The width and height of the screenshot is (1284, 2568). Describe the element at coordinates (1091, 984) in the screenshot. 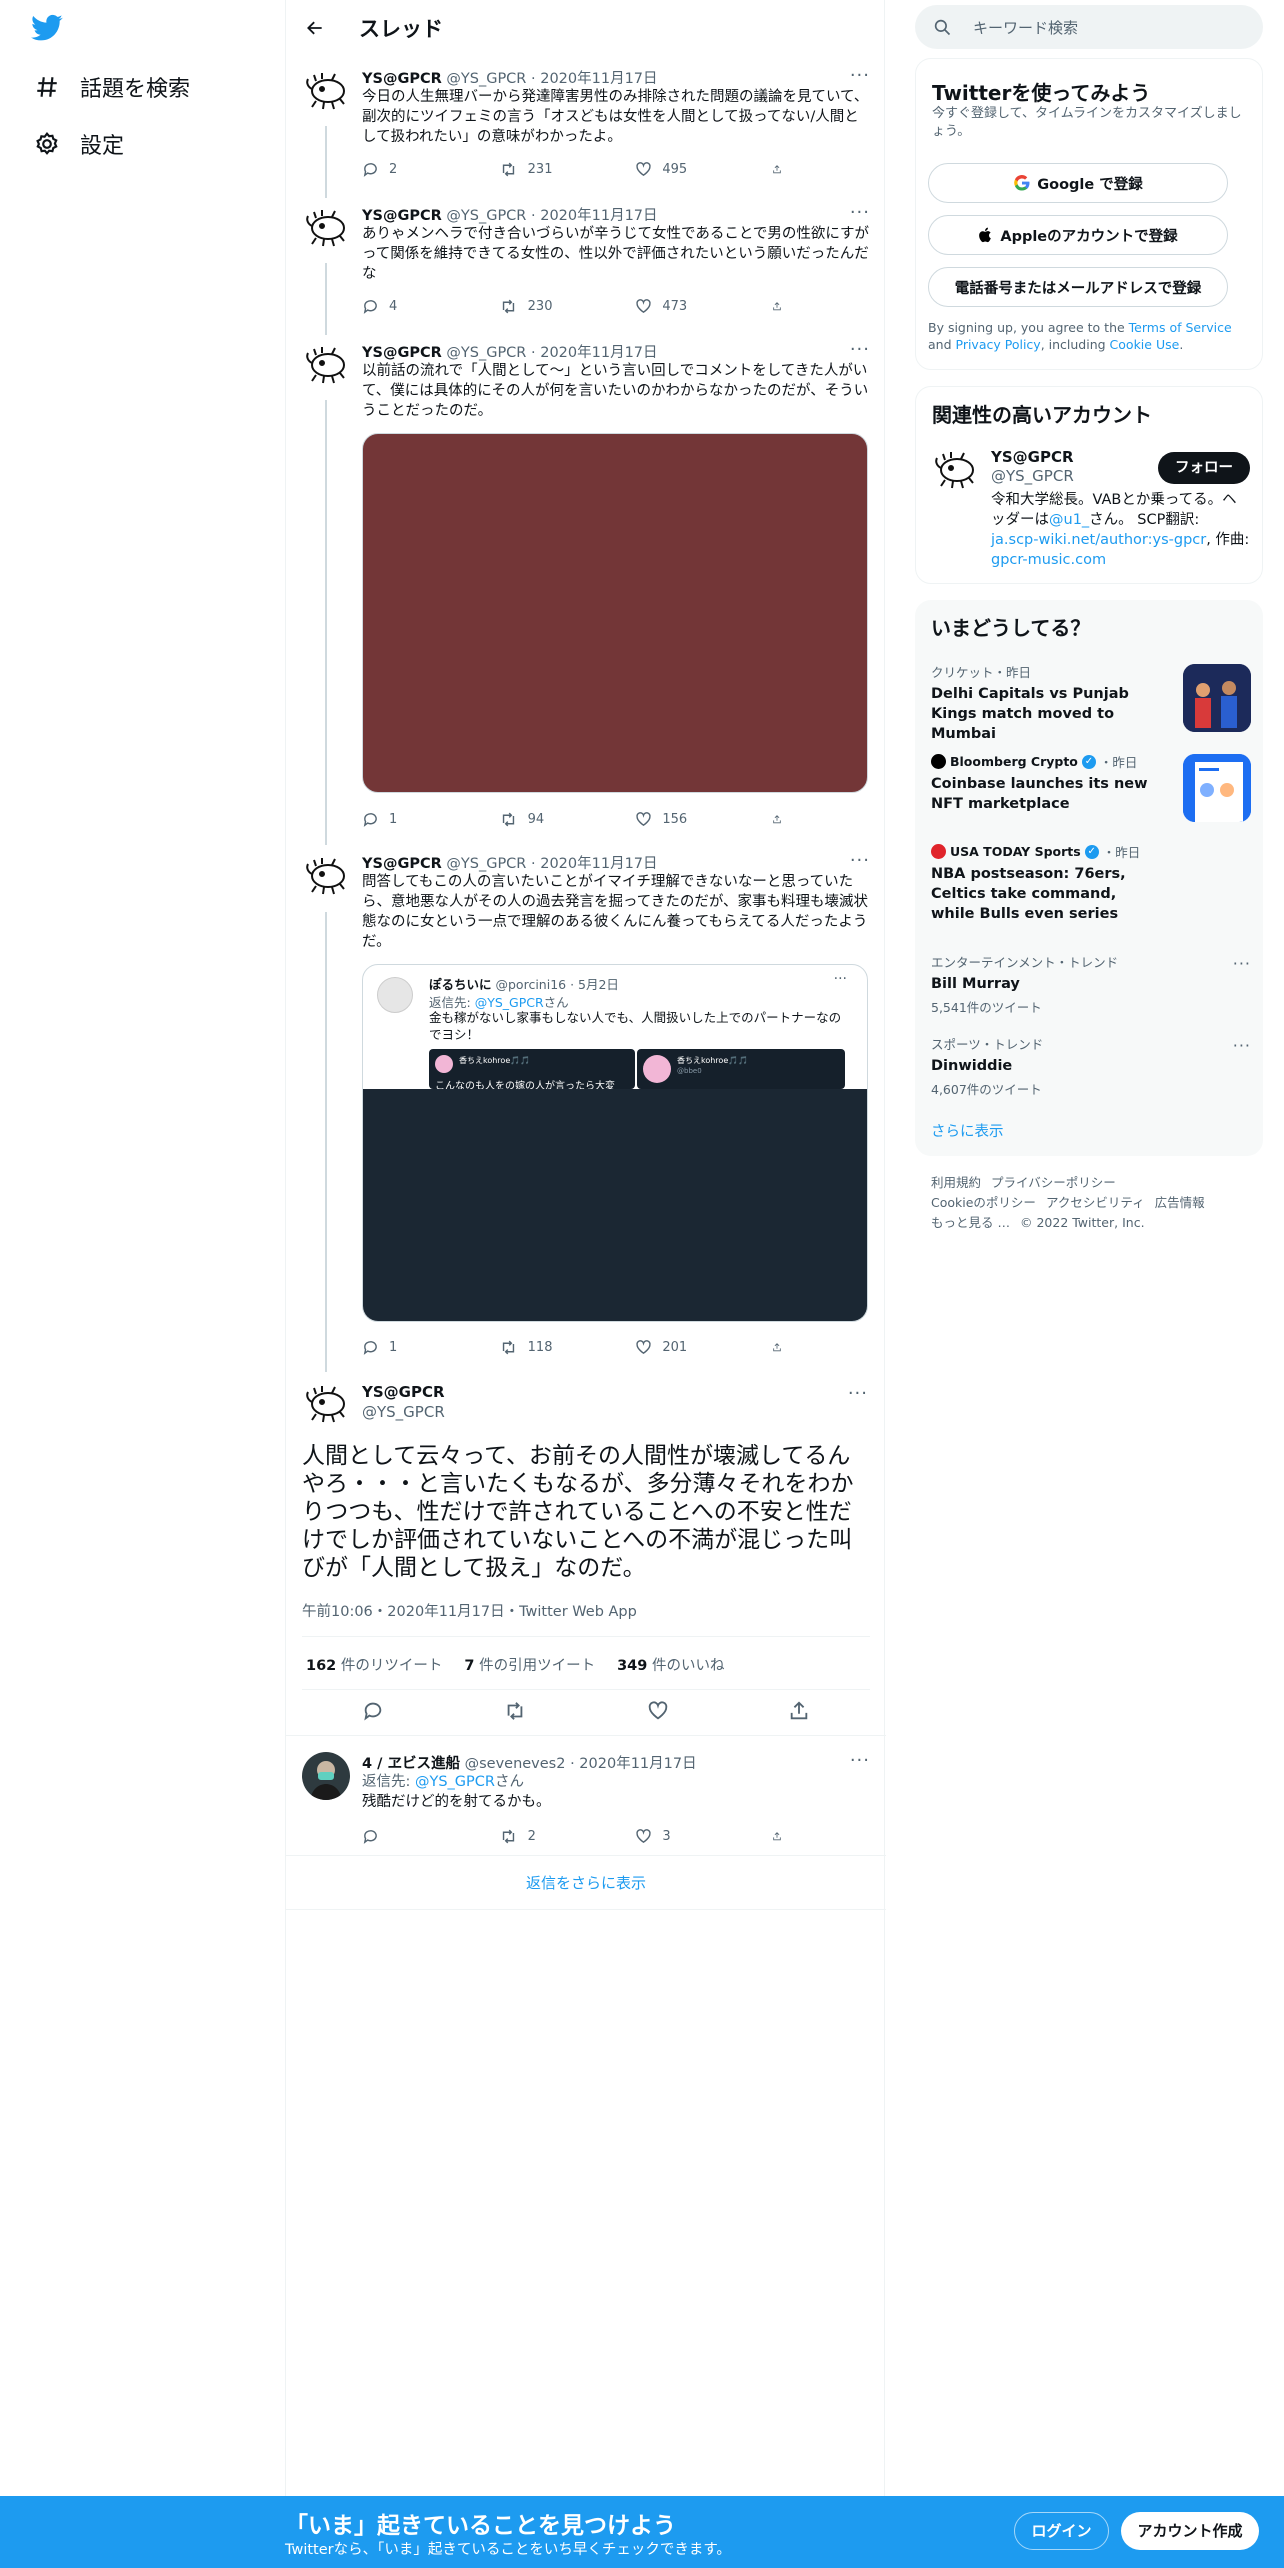

I see `trend-item: エンターテインメント・トレンド Bill Murray 5,541件のツイート` at that location.